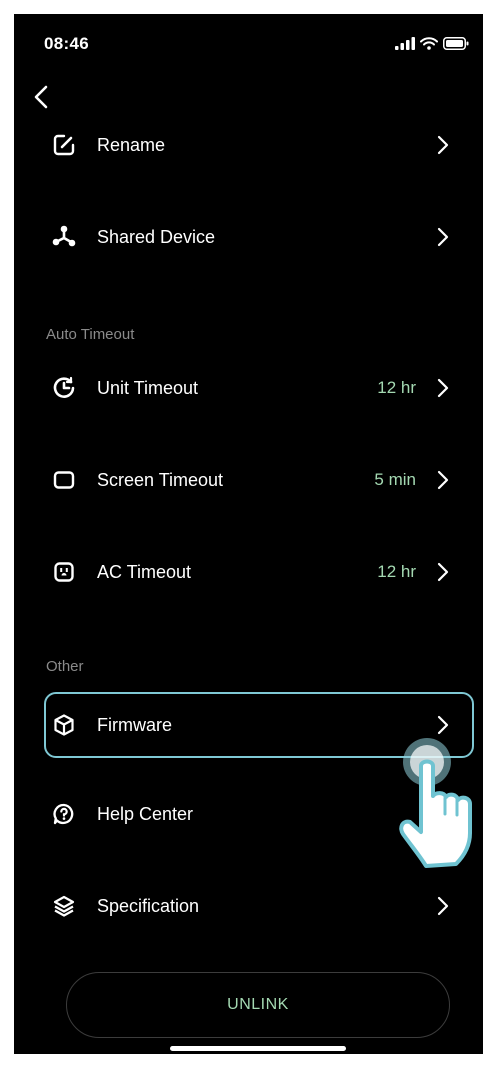 The height and width of the screenshot is (1066, 497). Describe the element at coordinates (456, 43) in the screenshot. I see `battery-icon` at that location.